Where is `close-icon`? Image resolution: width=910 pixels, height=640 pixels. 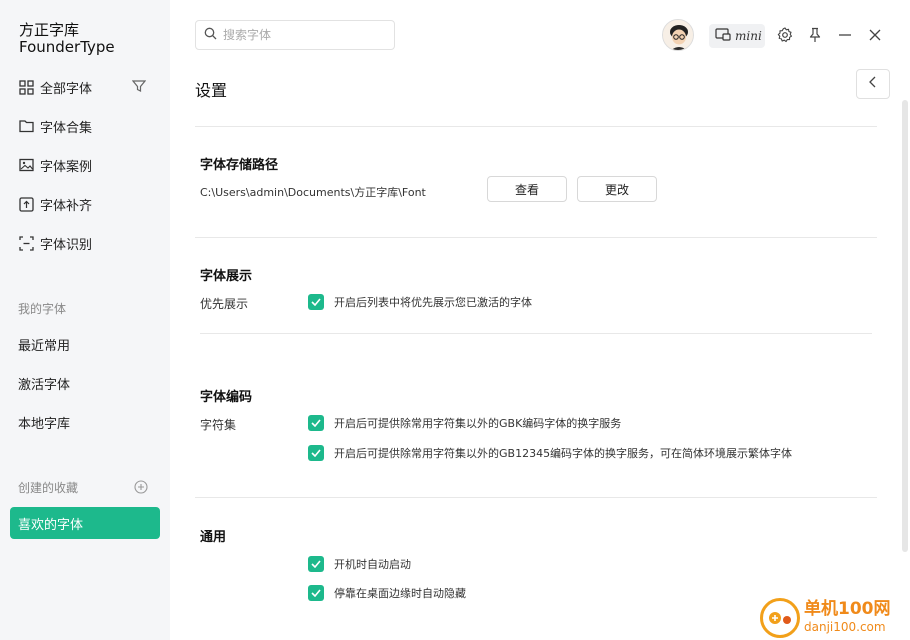
close-icon is located at coordinates (875, 35).